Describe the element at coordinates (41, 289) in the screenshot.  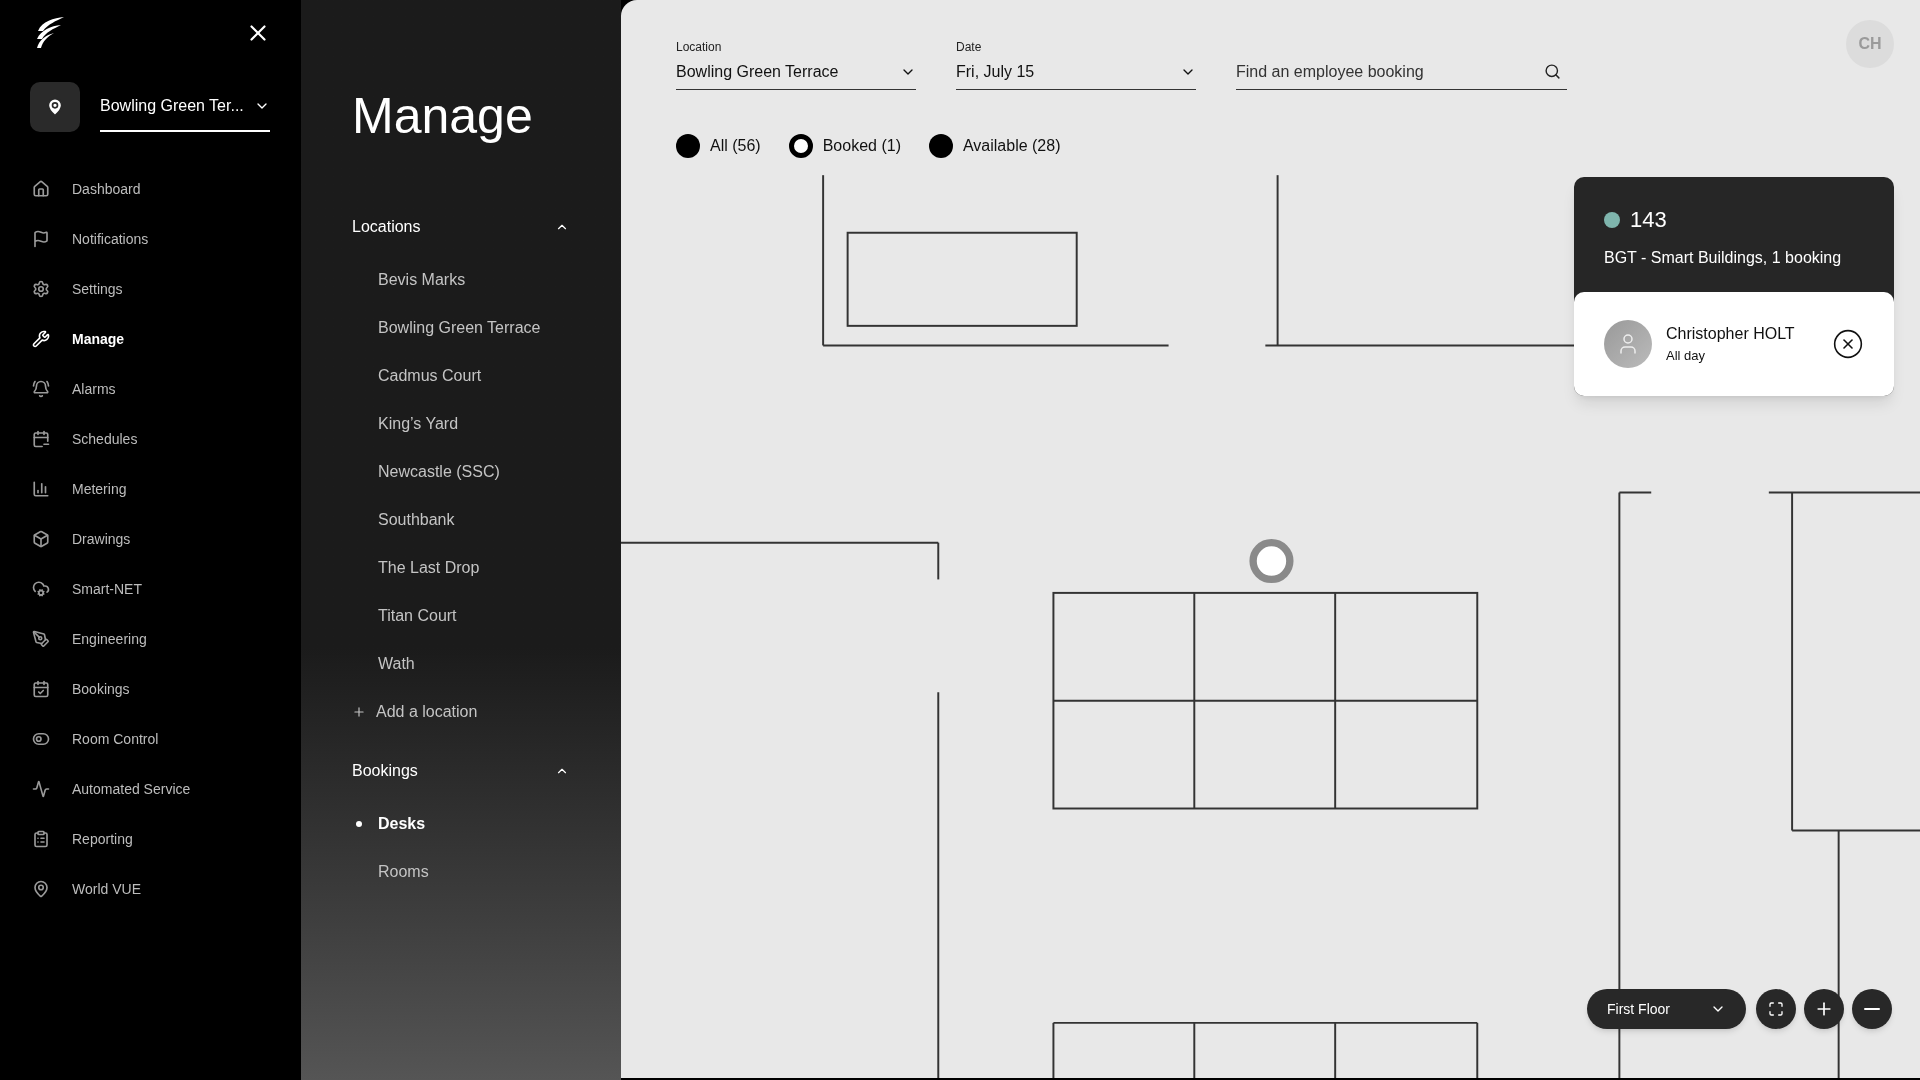
I see `settings-icon` at that location.